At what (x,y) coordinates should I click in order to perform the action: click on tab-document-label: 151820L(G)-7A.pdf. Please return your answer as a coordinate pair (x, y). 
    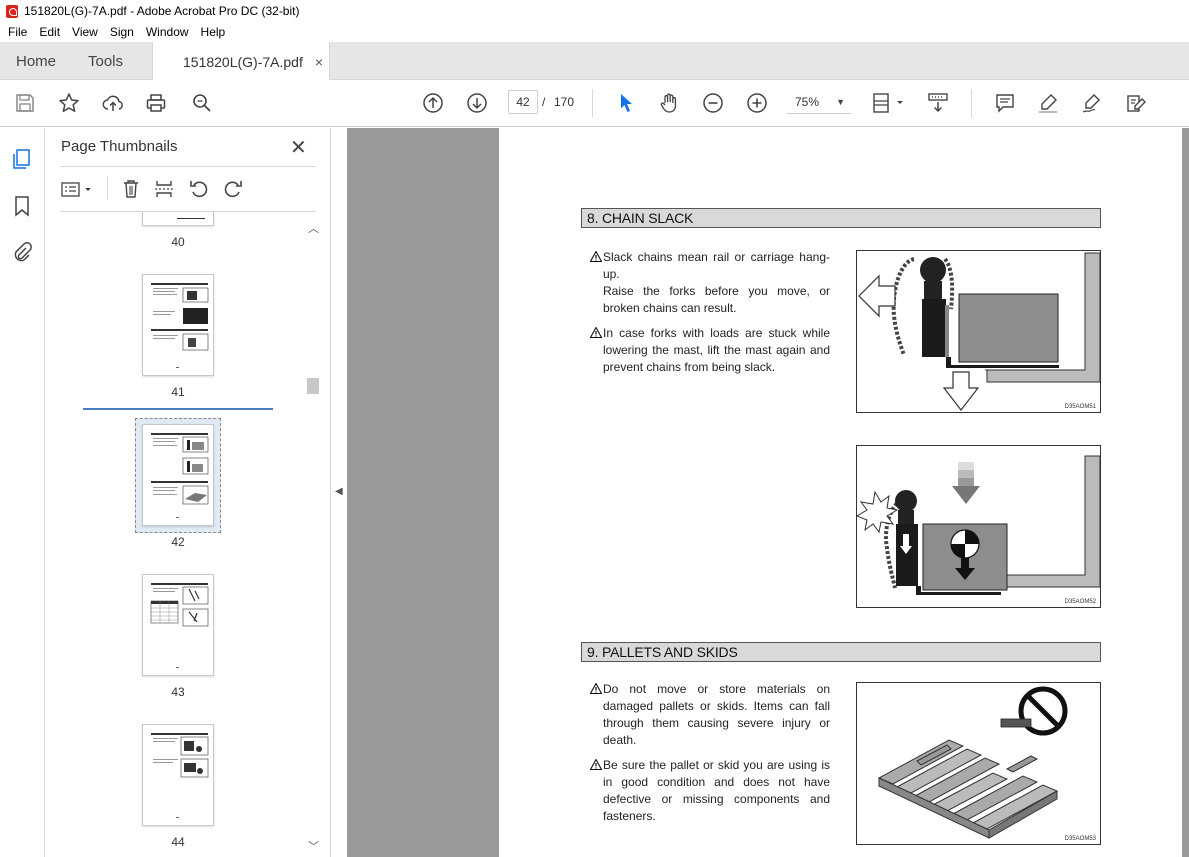
    Looking at the image, I should click on (243, 61).